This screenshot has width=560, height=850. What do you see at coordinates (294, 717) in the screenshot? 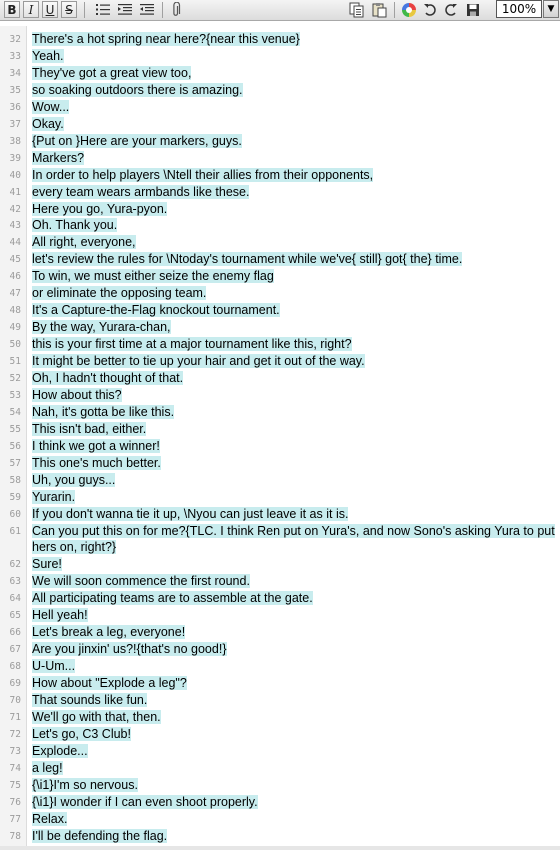
I see `line-text: We'll go with that, then.` at bounding box center [294, 717].